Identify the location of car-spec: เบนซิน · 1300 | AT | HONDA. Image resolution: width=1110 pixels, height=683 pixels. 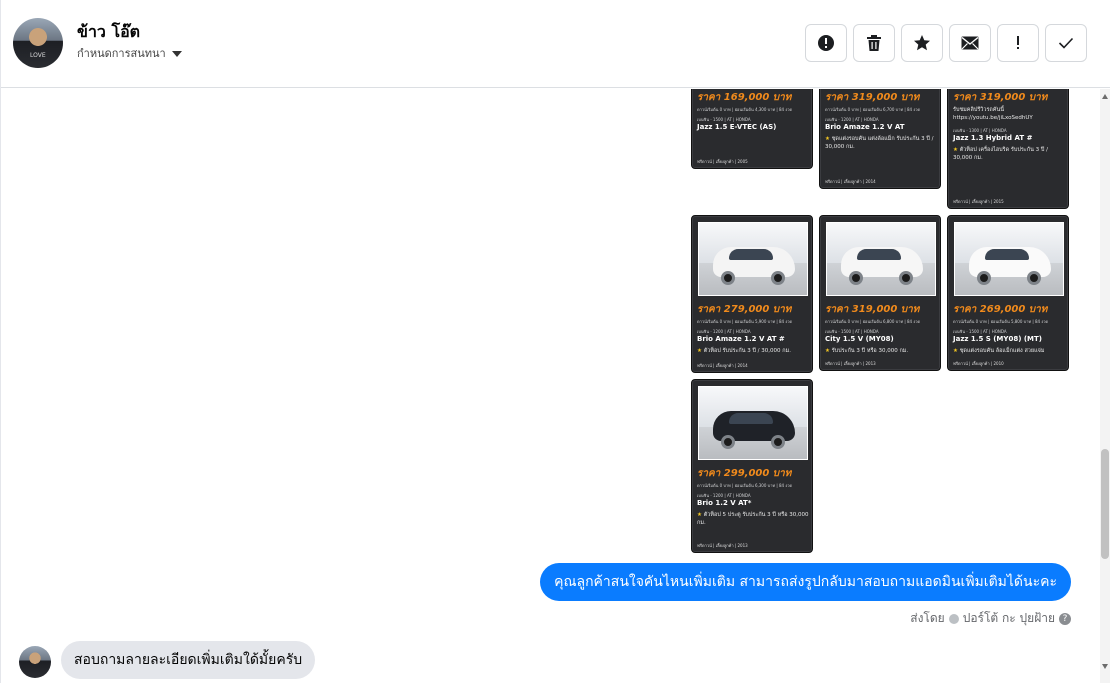
(980, 130).